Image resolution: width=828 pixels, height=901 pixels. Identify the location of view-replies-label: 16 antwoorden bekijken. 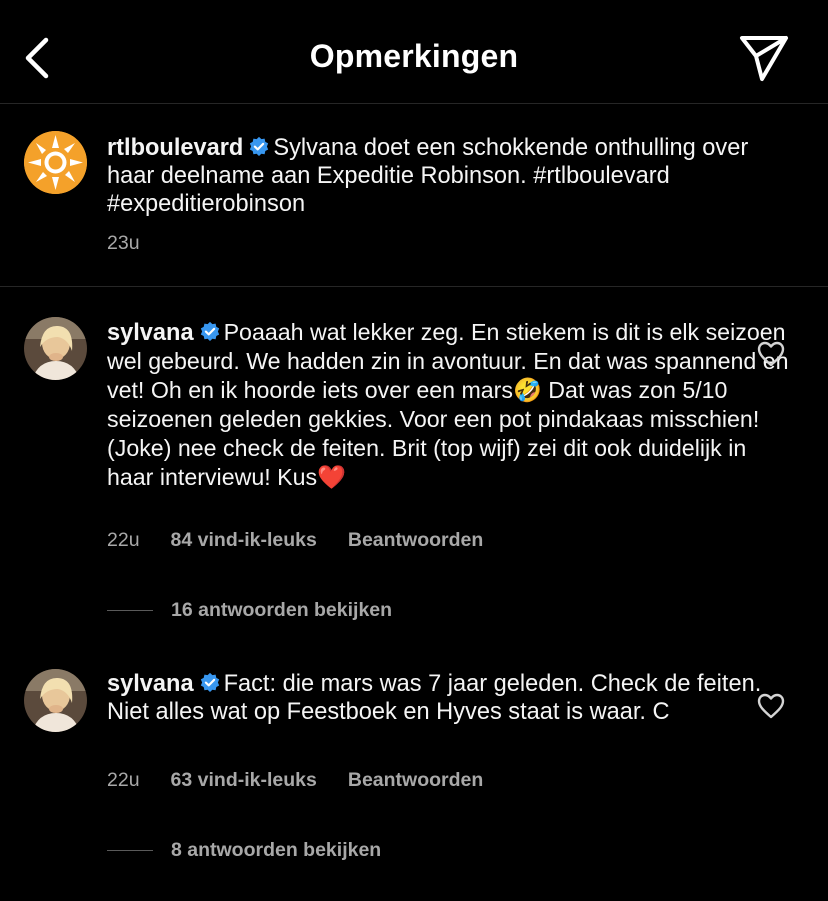
(282, 610).